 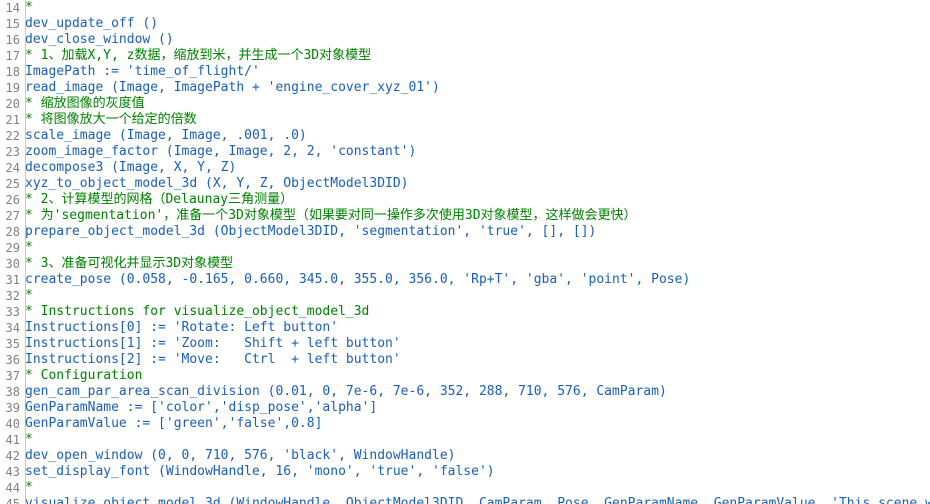 I want to click on line-number: 38, so click(x=12, y=392).